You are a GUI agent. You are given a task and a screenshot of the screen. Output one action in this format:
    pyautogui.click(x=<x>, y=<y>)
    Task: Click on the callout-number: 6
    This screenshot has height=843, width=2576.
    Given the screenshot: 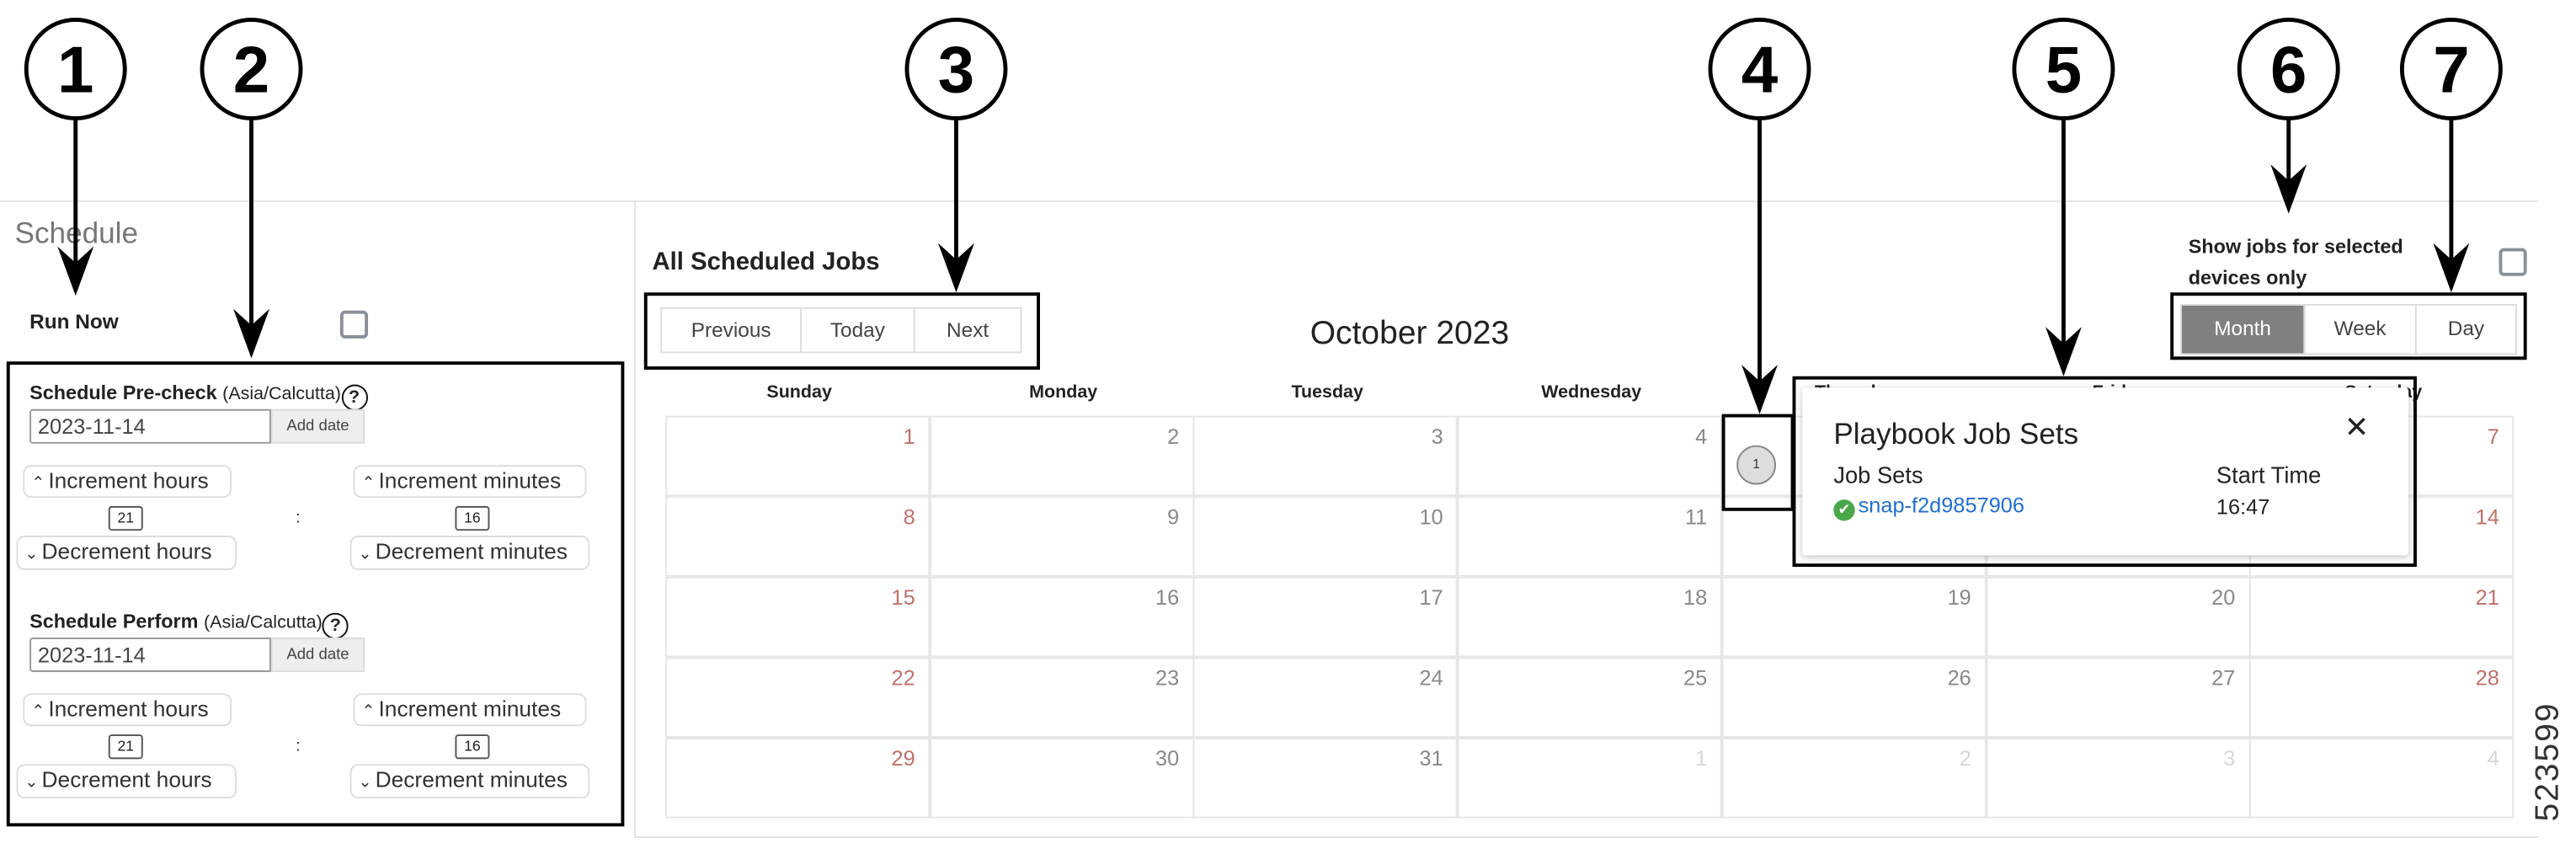 What is the action you would take?
    pyautogui.click(x=2288, y=69)
    